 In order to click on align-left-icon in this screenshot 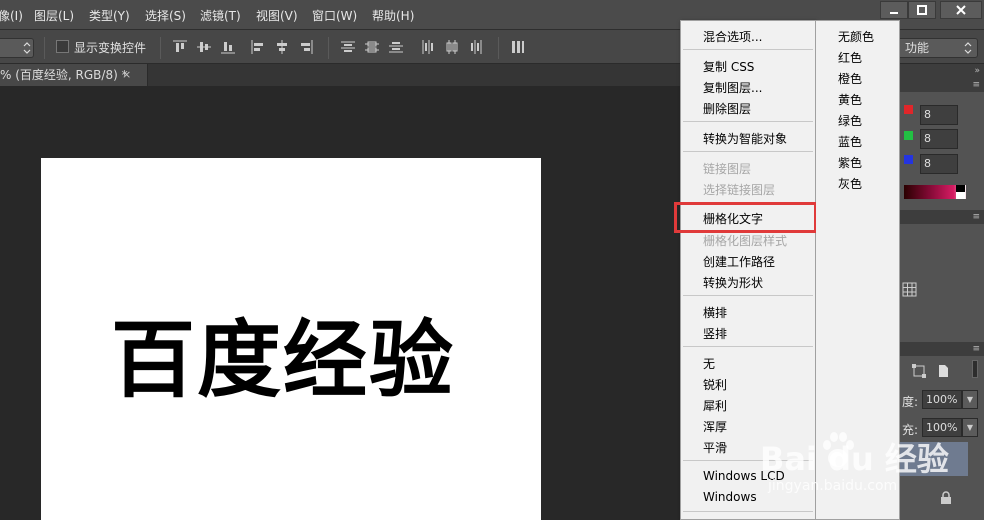, I will do `click(258, 47)`.